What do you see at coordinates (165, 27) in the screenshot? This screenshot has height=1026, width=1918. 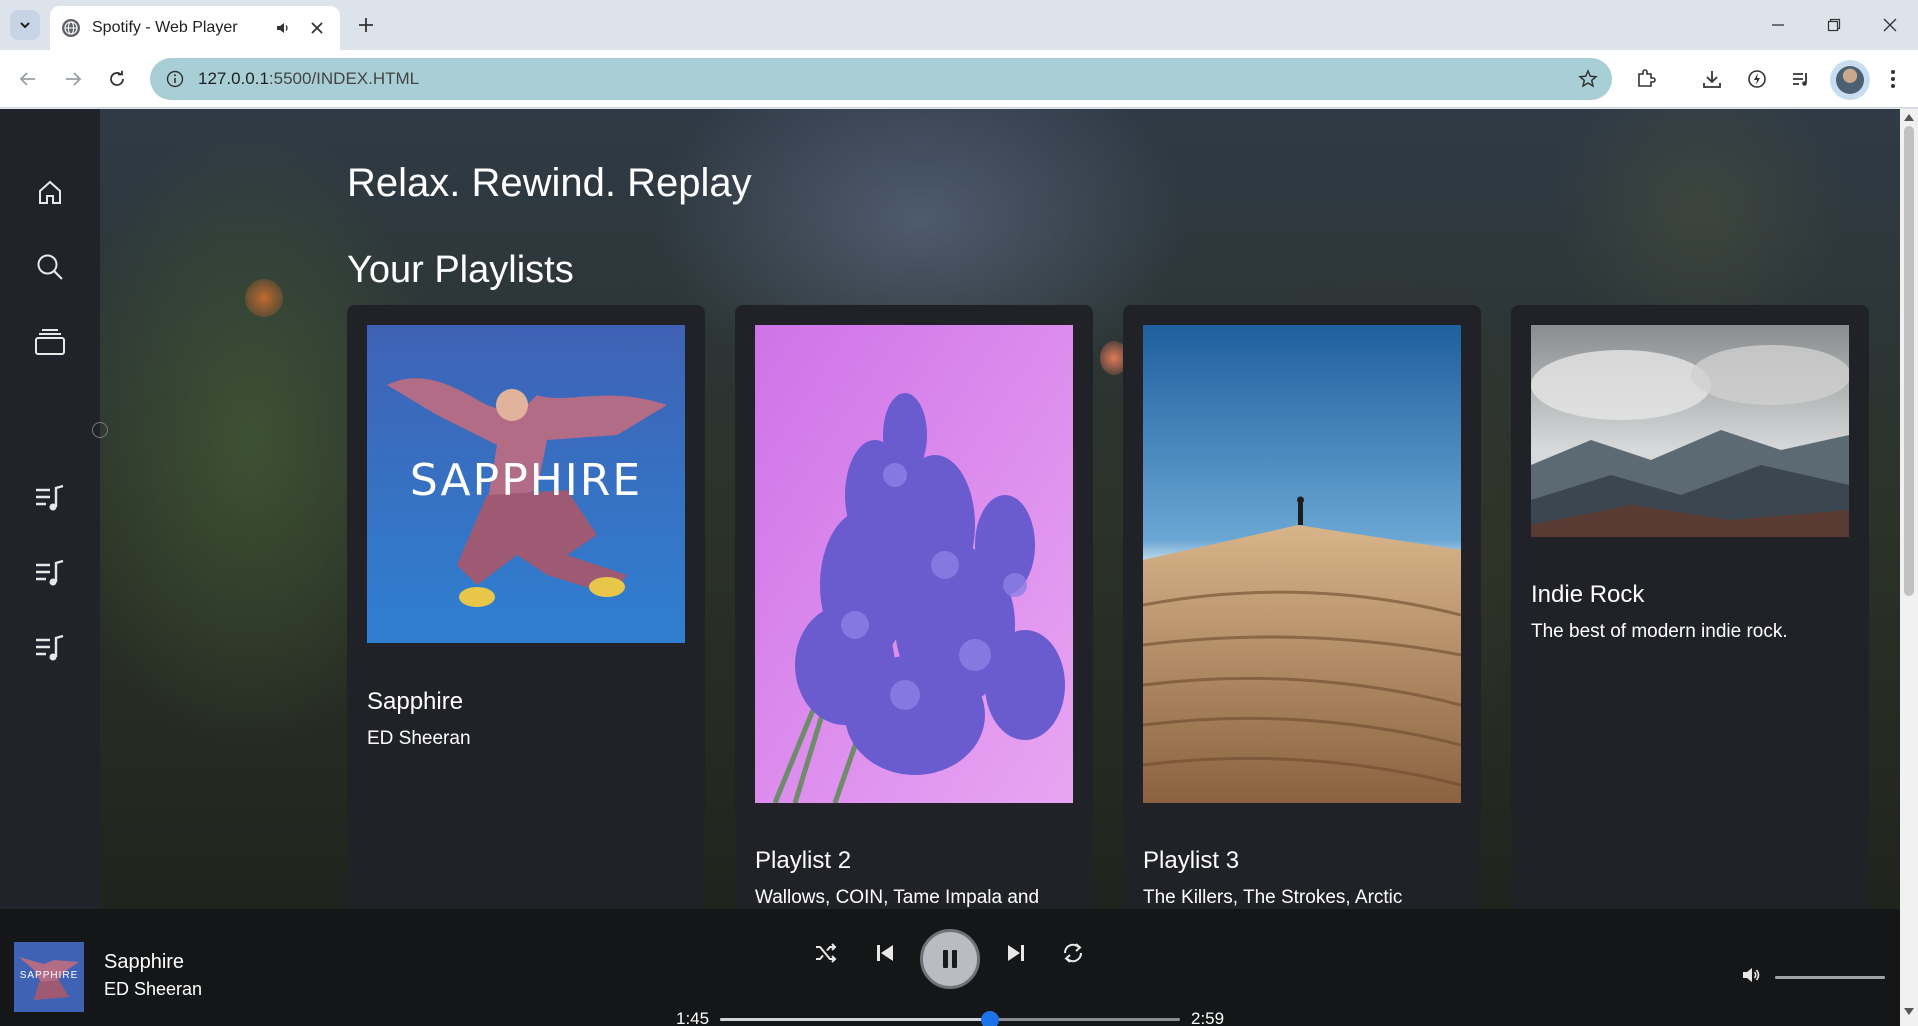 I see `tab-title: Spotify - Web Player` at bounding box center [165, 27].